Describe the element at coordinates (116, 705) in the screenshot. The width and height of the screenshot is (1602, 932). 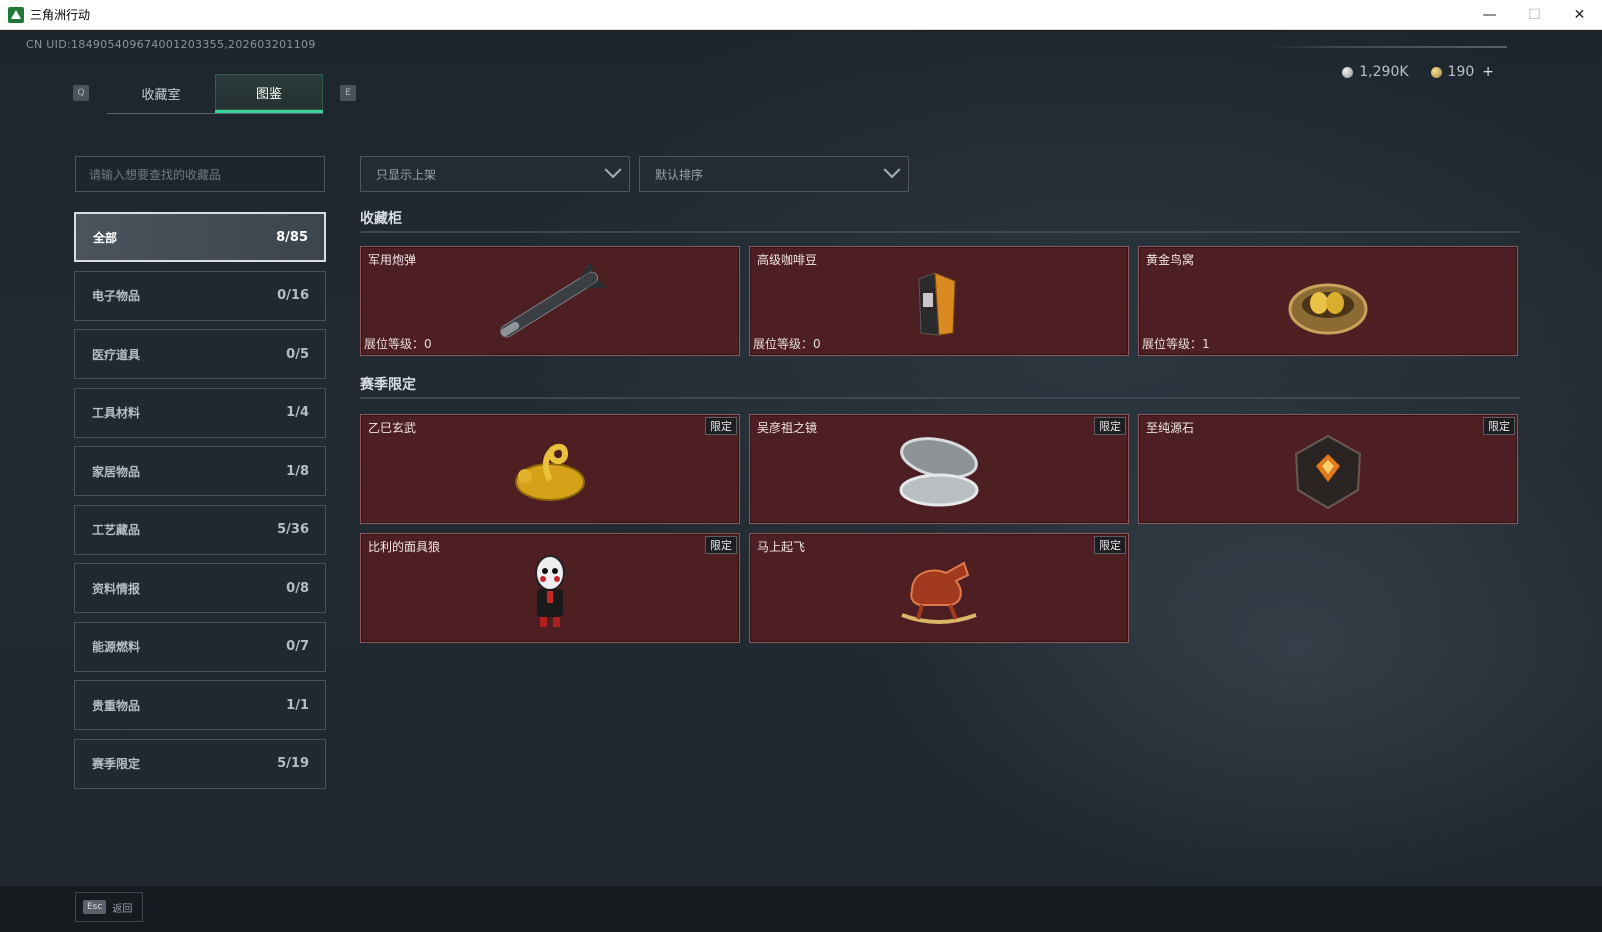
I see `category-label: 贵重物品` at that location.